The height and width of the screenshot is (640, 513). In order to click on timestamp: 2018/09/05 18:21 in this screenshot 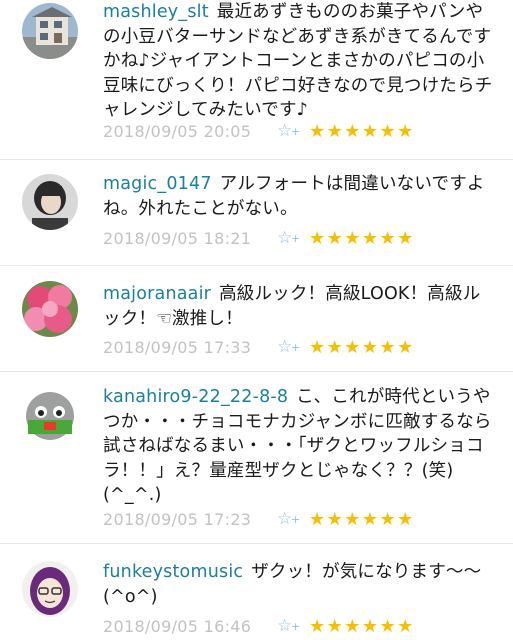, I will do `click(177, 238)`.